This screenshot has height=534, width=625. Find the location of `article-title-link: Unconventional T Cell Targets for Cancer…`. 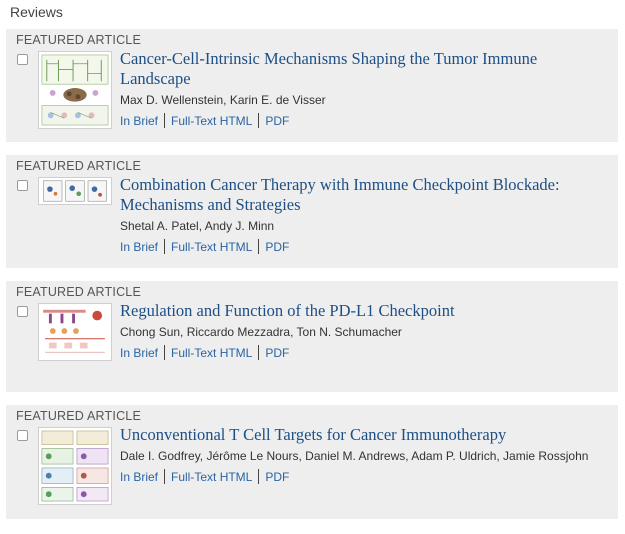

article-title-link: Unconventional T Cell Targets for Cancer… is located at coordinates (365, 435).